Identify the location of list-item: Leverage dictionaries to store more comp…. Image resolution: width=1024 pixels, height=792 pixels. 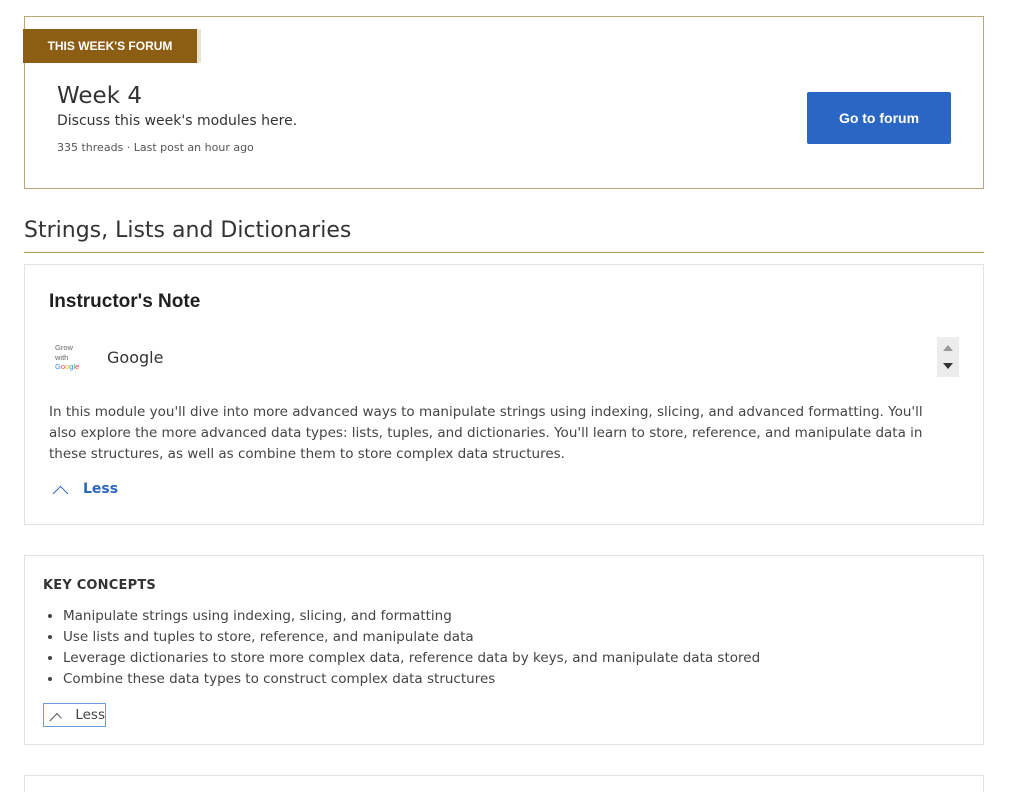
(503, 658).